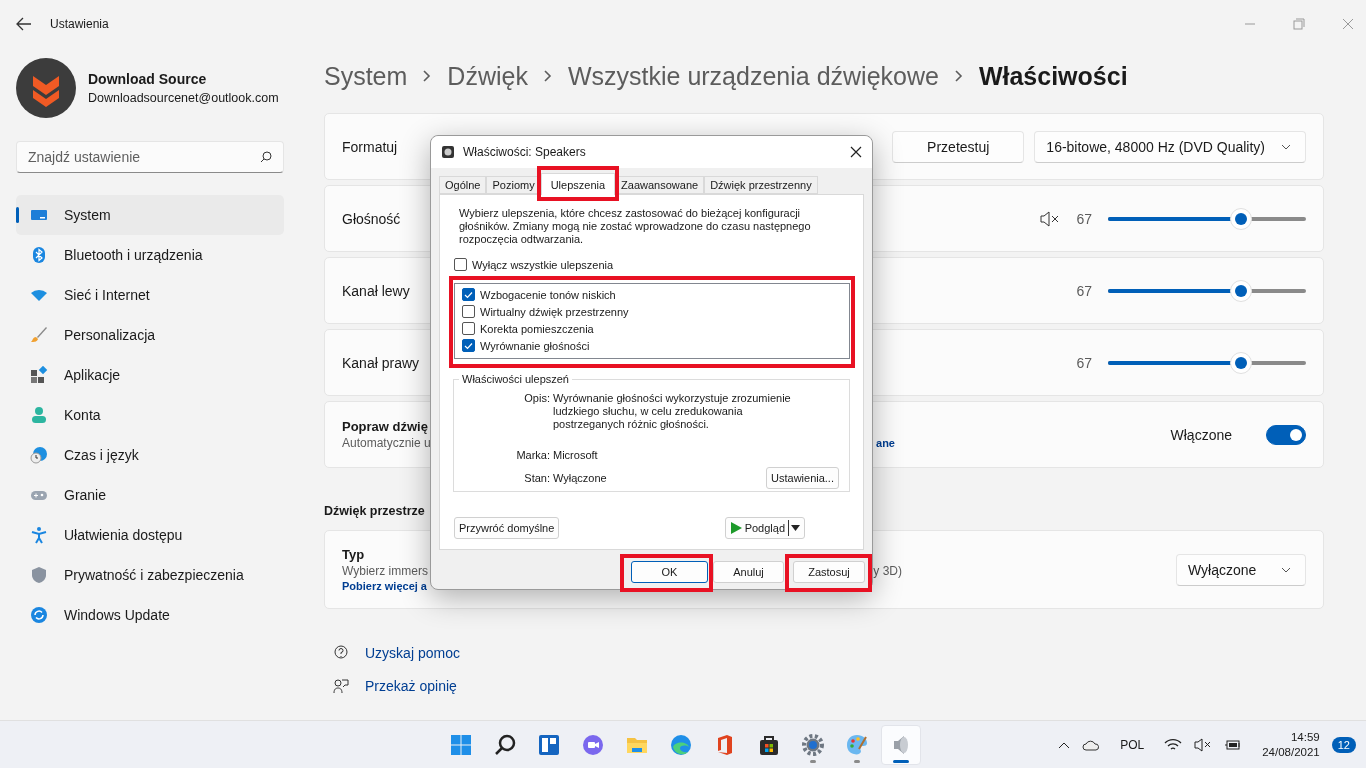 The height and width of the screenshot is (768, 1366). I want to click on property-label: Stan:, so click(536, 478).